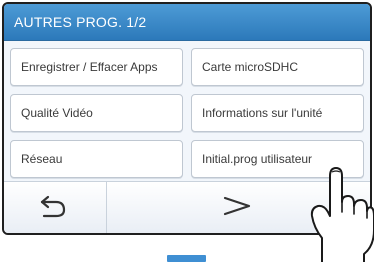 This screenshot has height=262, width=374. Describe the element at coordinates (186, 258) in the screenshot. I see `page-indicator` at that location.